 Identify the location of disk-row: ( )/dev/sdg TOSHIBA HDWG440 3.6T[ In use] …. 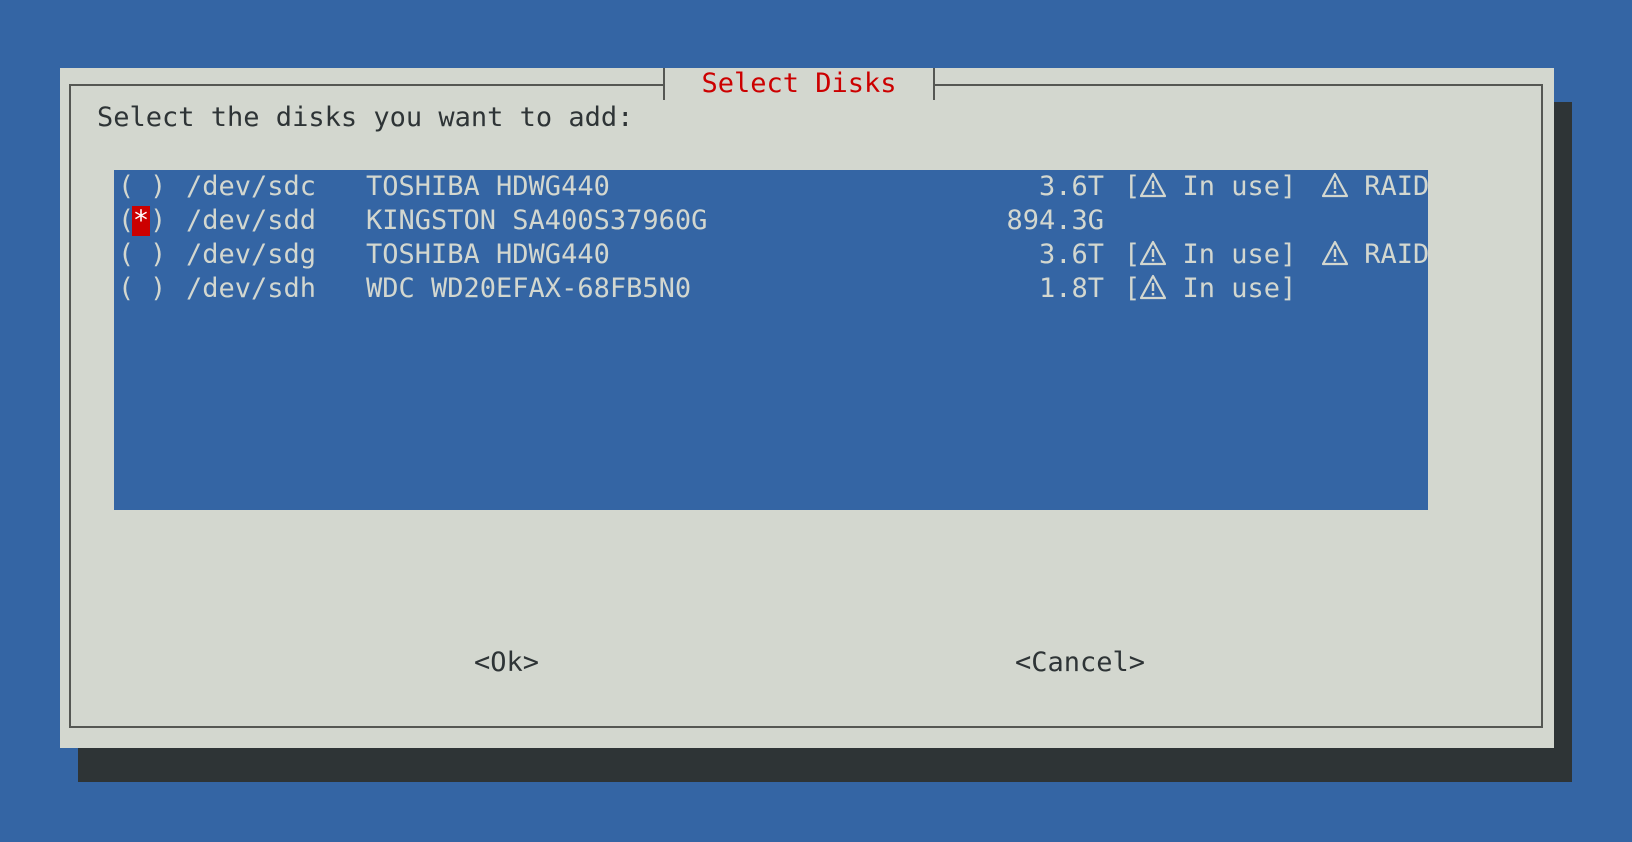
(771, 255).